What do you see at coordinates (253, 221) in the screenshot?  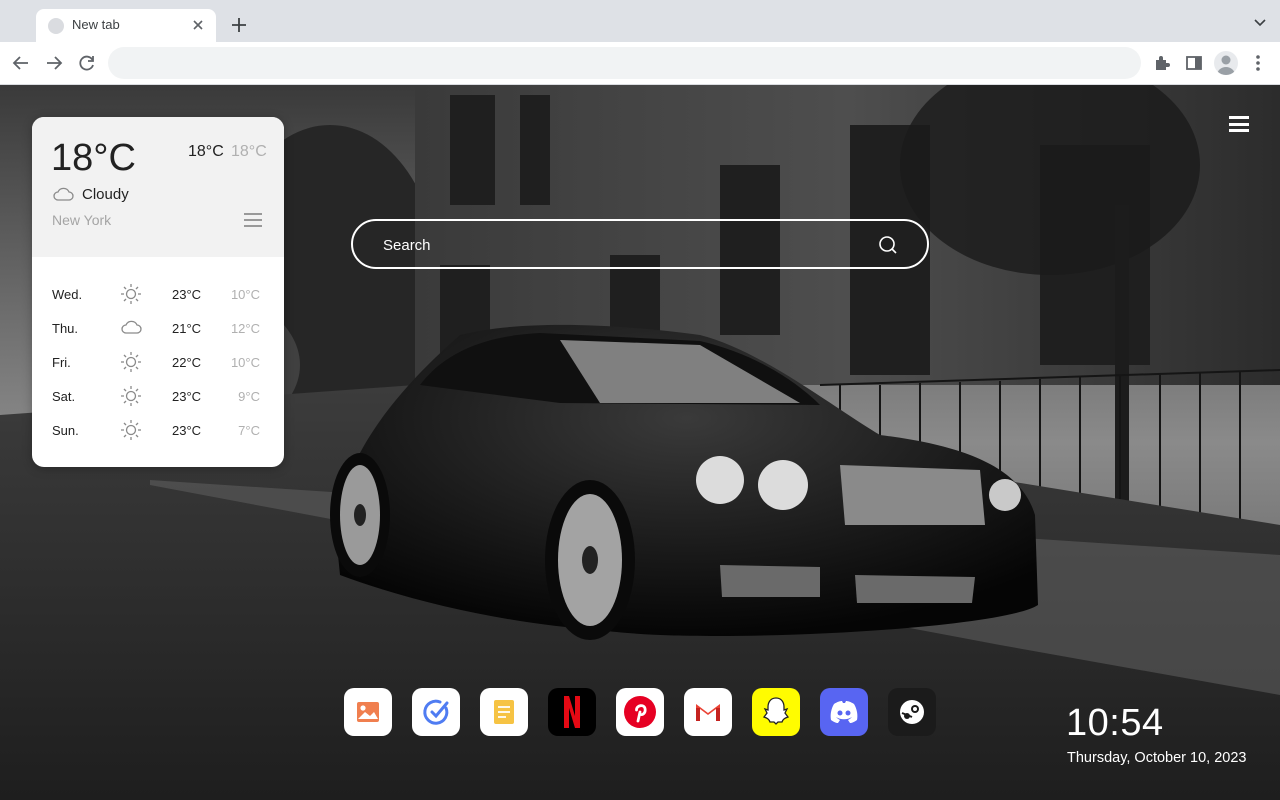 I see `weather-menu-icon` at bounding box center [253, 221].